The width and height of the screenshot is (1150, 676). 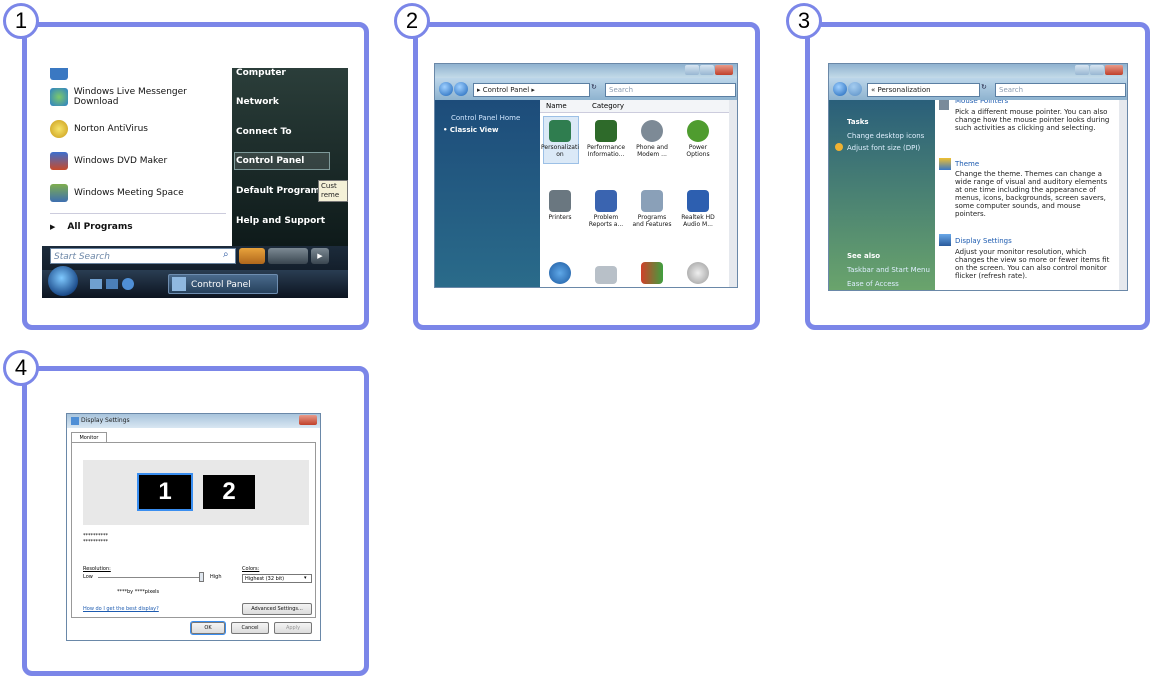 I want to click on see-also-ease-of-access: Ease of Access, so click(x=873, y=284).